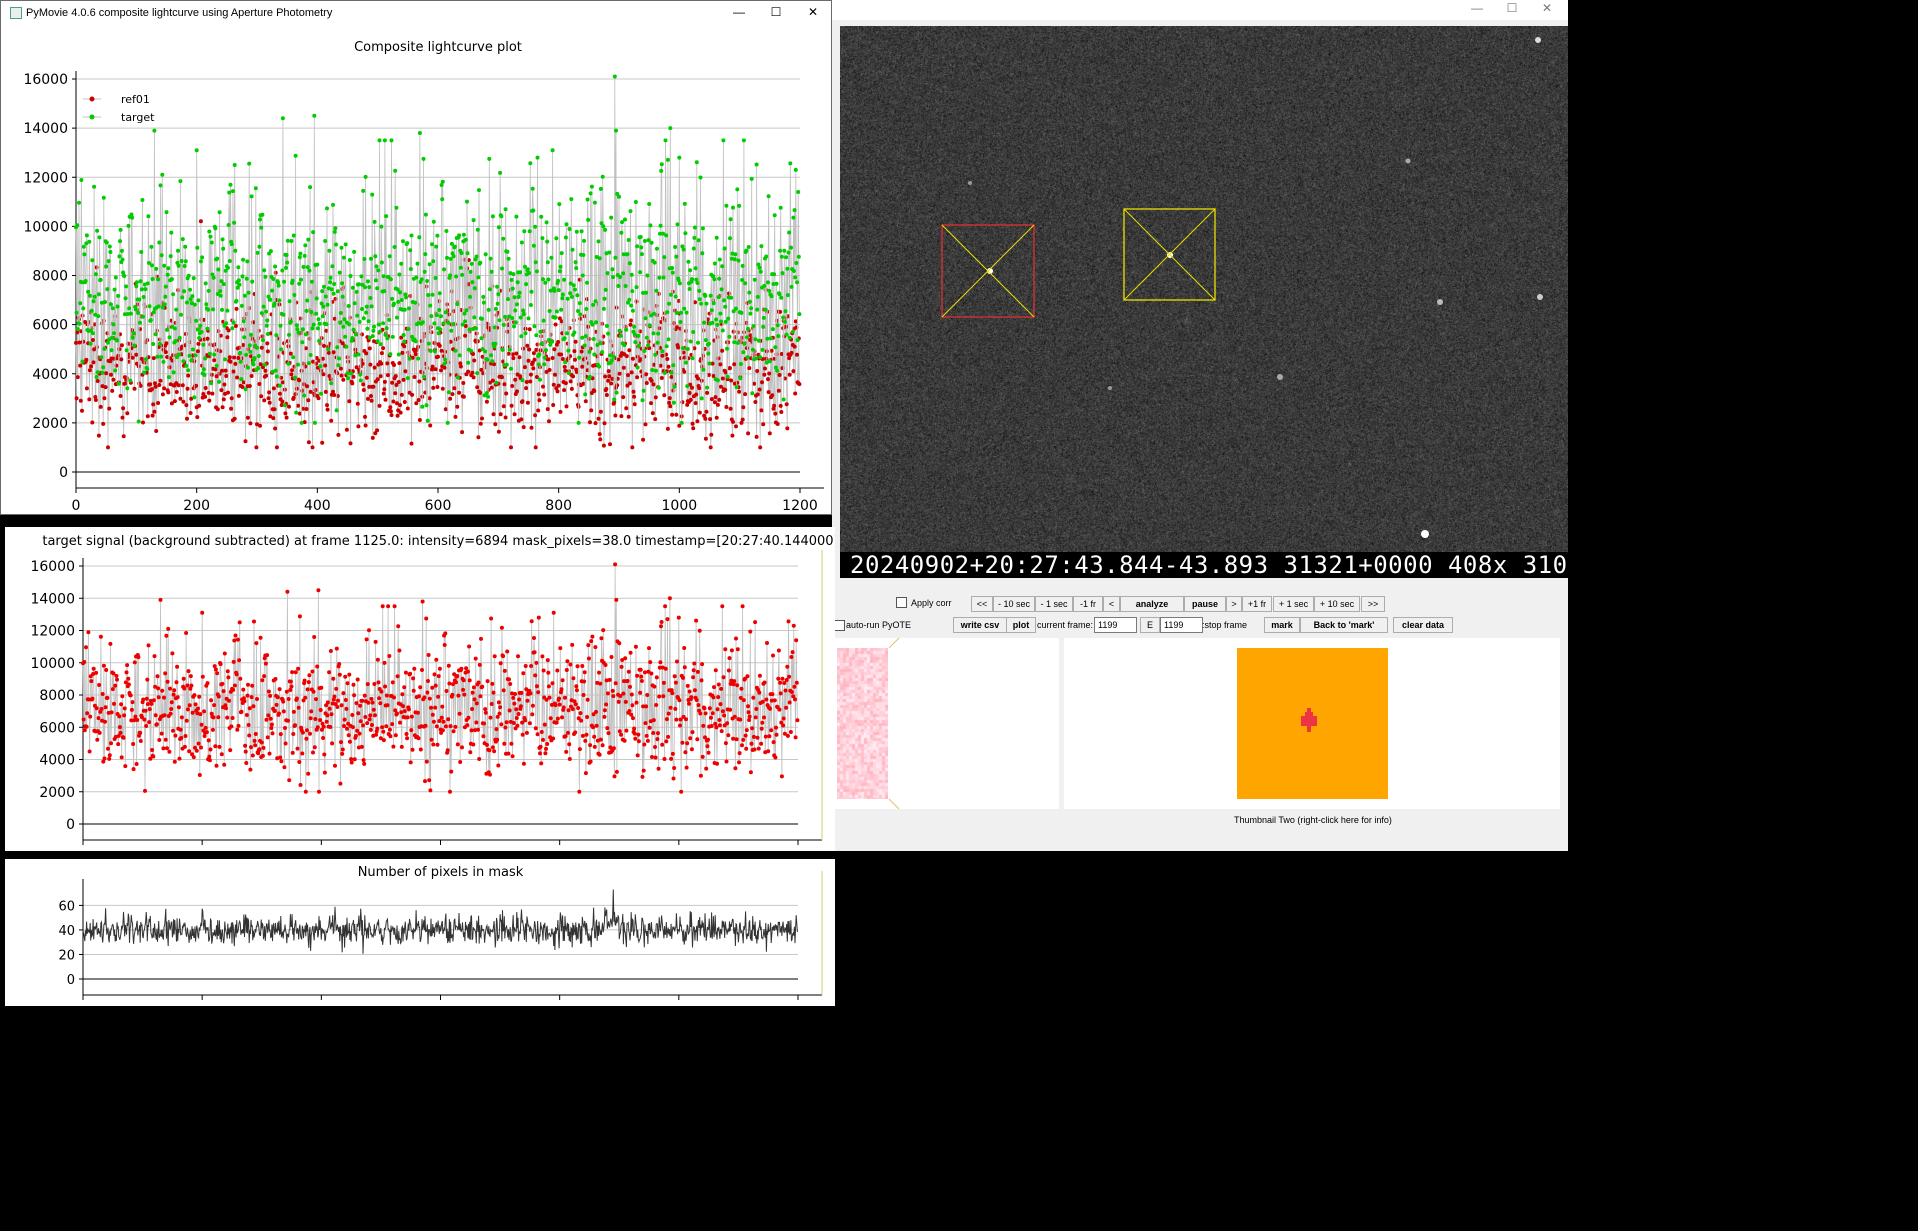 Image resolution: width=1918 pixels, height=1231 pixels. I want to click on next-button: >, so click(1234, 604).